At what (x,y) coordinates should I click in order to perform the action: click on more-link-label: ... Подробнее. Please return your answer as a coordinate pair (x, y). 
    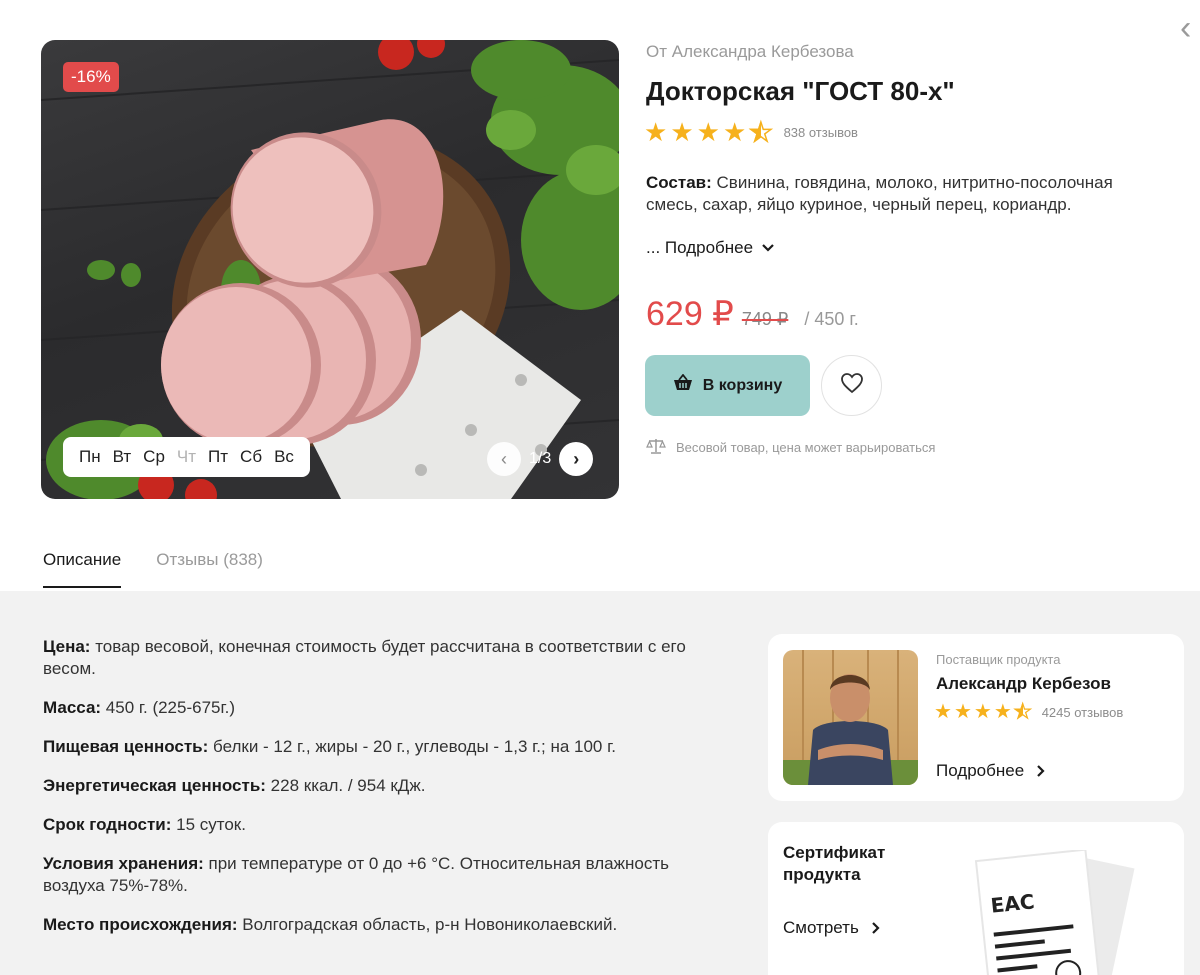
    Looking at the image, I should click on (700, 247).